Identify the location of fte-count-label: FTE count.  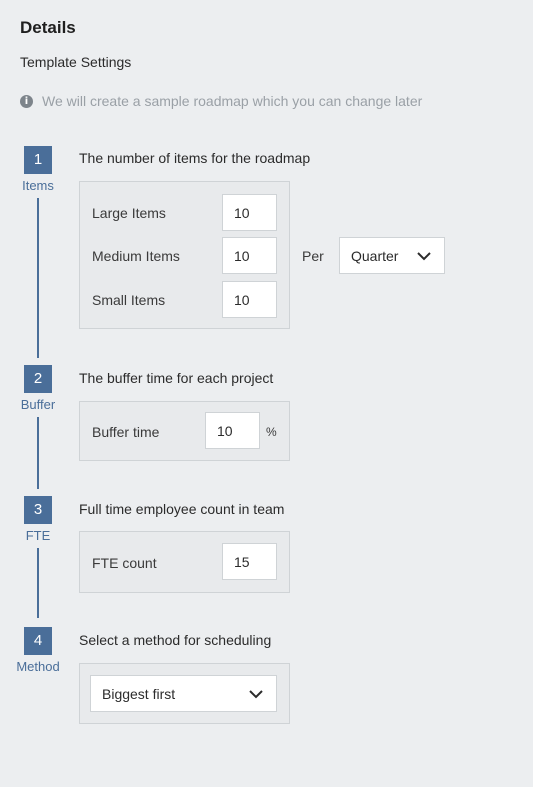
(124, 563).